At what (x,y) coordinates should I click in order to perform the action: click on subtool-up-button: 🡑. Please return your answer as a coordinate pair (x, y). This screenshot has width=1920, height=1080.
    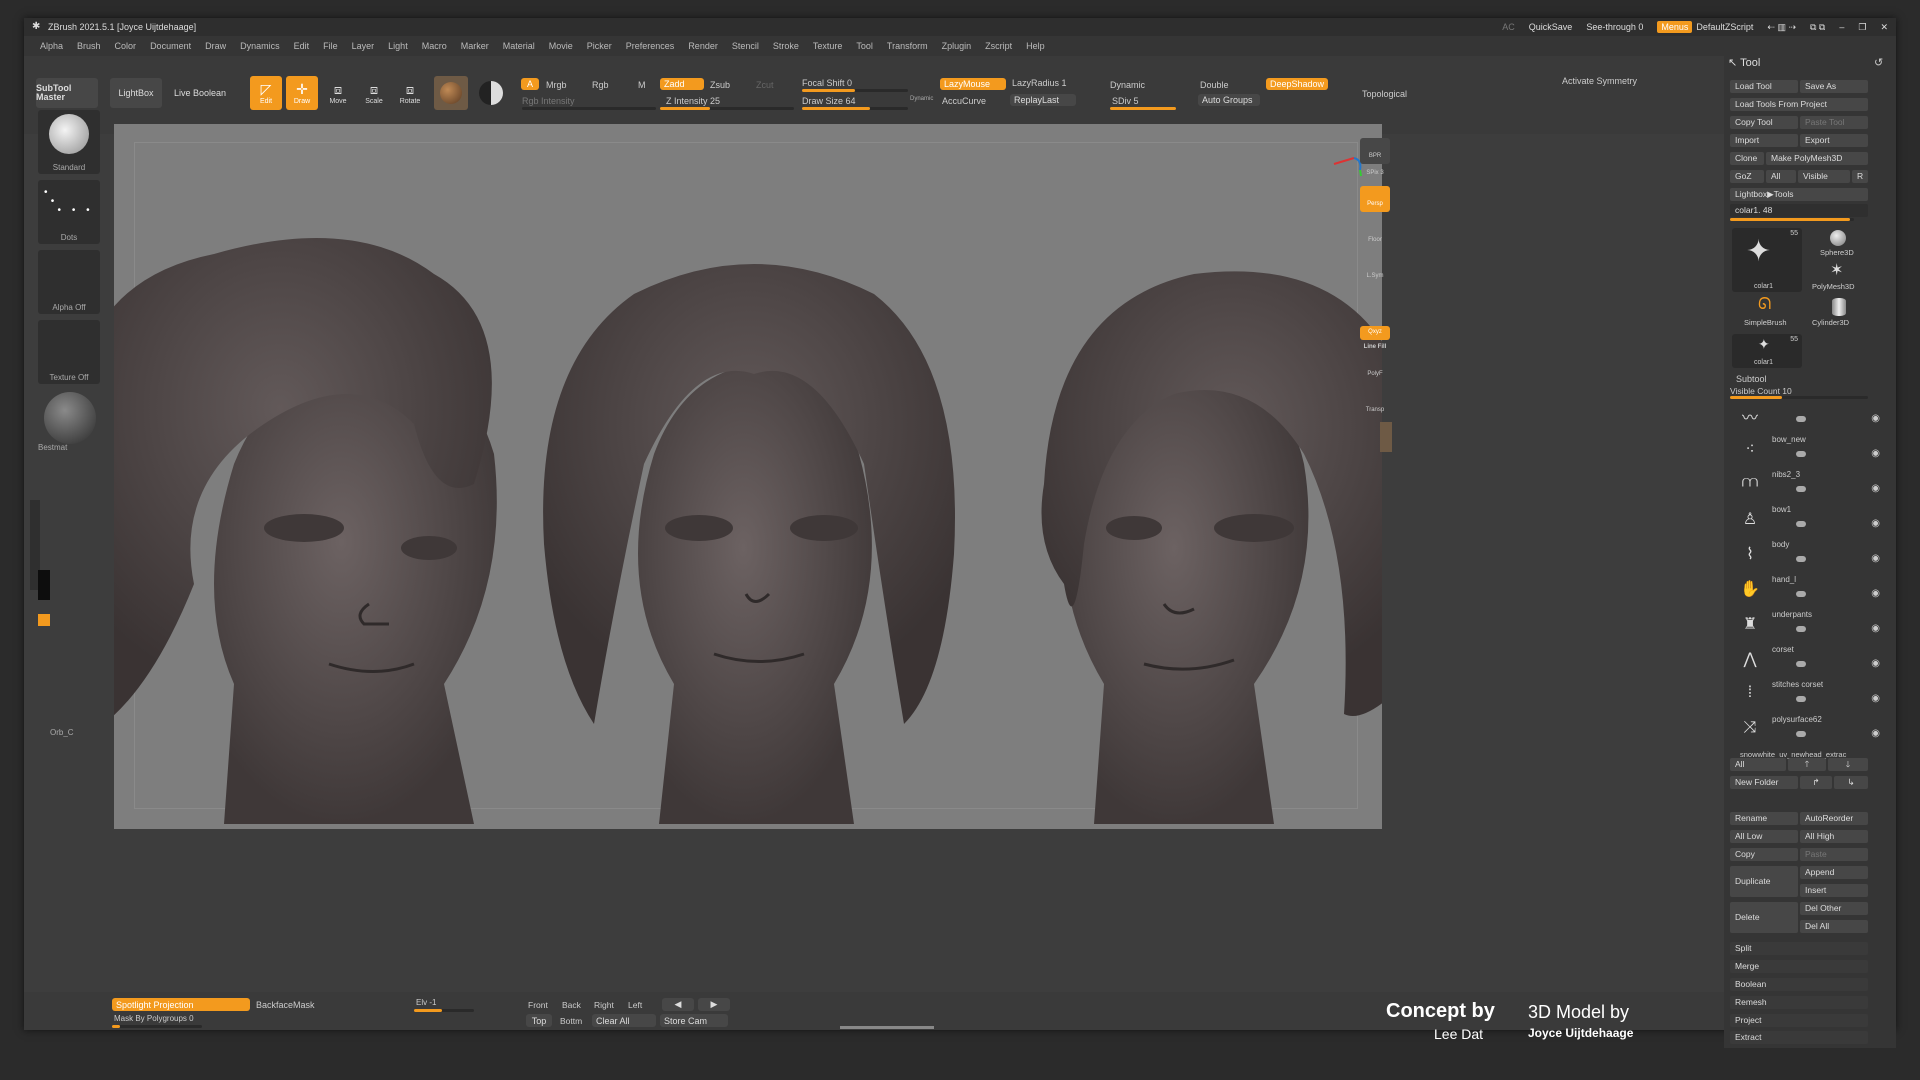
    Looking at the image, I should click on (1807, 764).